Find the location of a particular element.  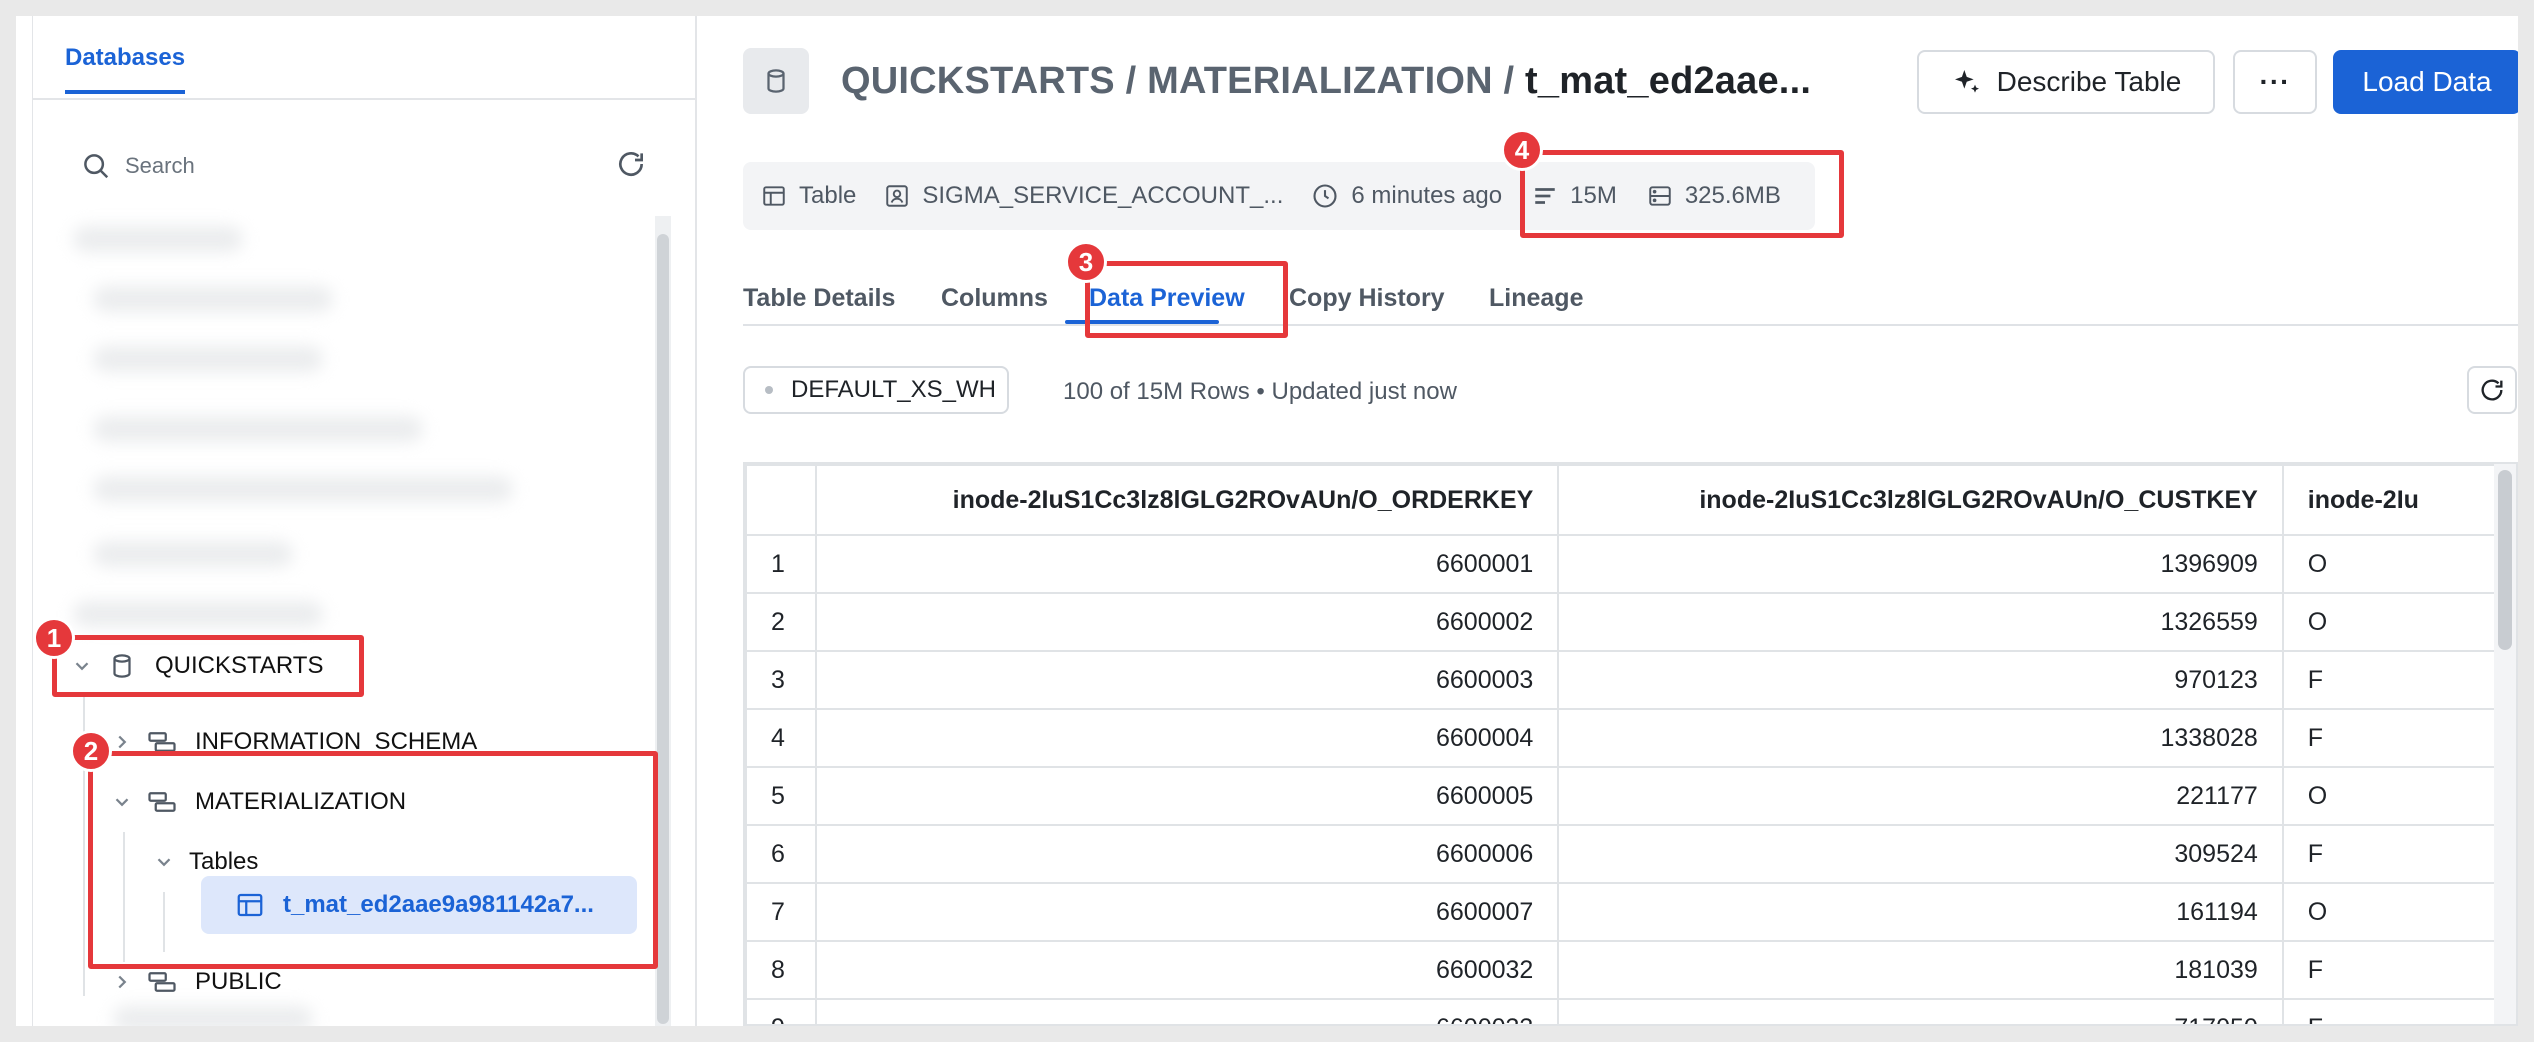

row-index: 3 is located at coordinates (781, 680).